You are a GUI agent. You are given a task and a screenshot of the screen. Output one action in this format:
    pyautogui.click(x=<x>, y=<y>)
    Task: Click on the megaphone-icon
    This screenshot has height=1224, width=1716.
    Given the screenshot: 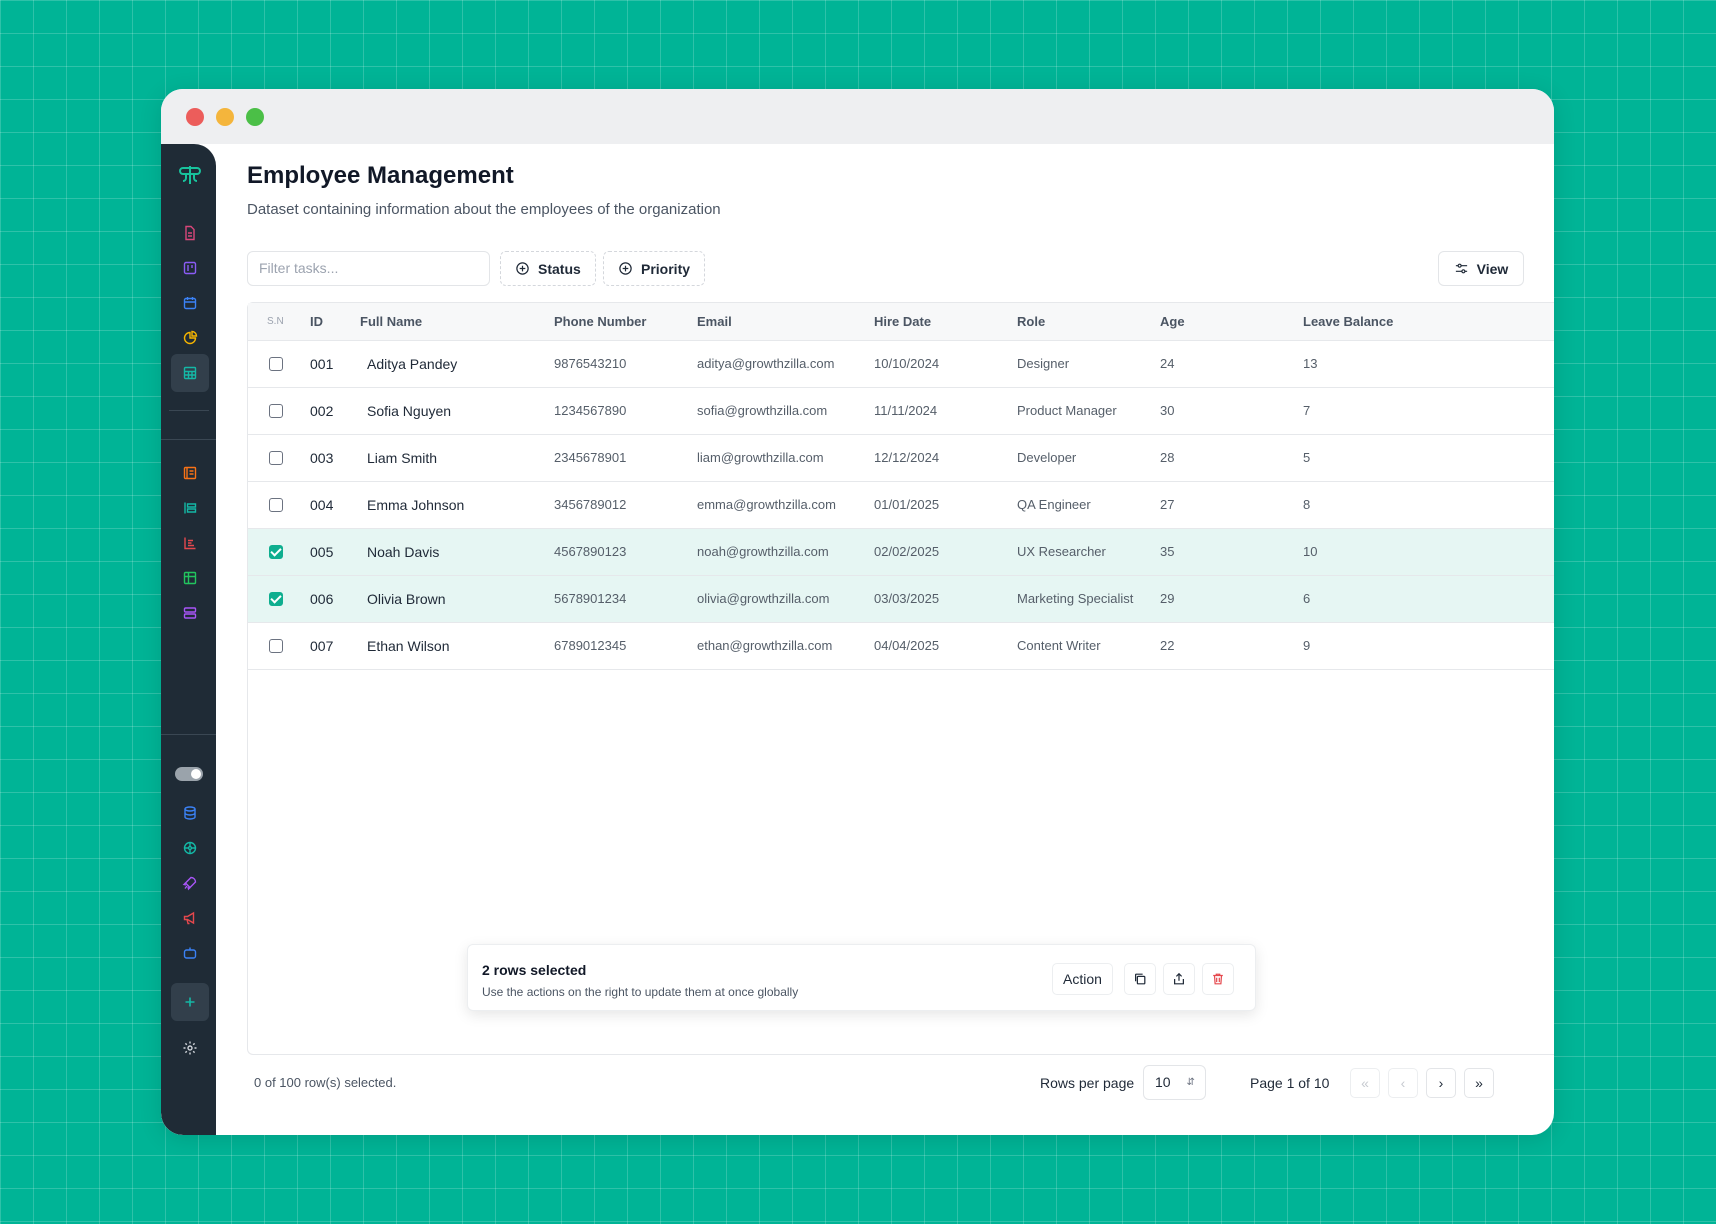 What is the action you would take?
    pyautogui.click(x=190, y=918)
    